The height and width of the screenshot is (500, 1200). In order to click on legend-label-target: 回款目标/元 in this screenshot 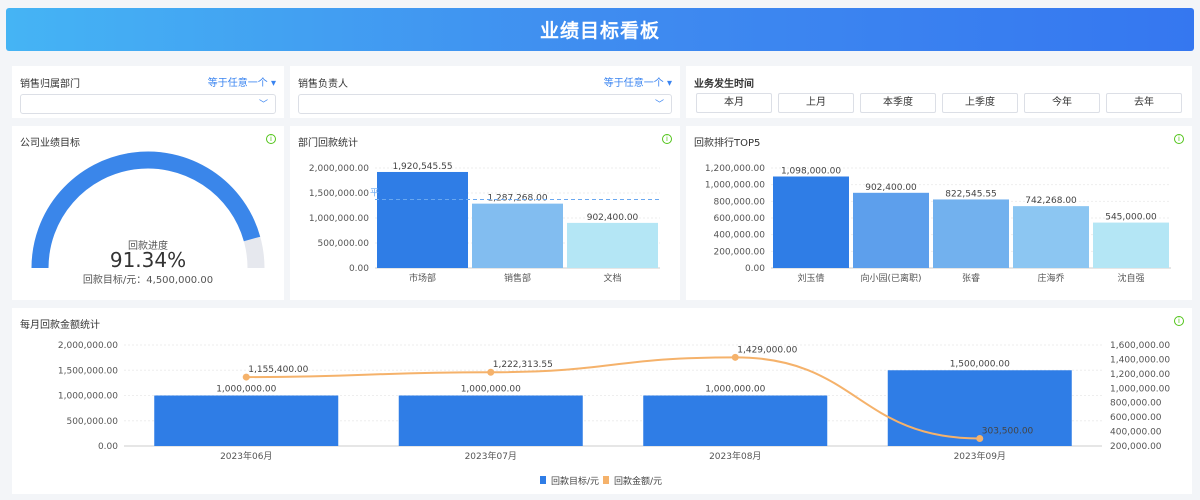, I will do `click(575, 481)`.